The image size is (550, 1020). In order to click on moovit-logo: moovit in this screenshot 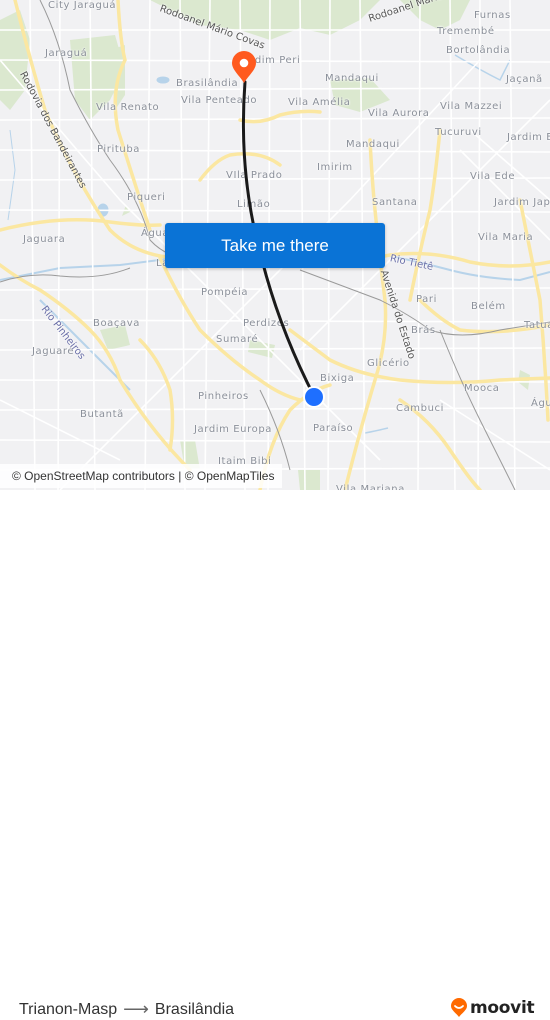, I will do `click(492, 1008)`.